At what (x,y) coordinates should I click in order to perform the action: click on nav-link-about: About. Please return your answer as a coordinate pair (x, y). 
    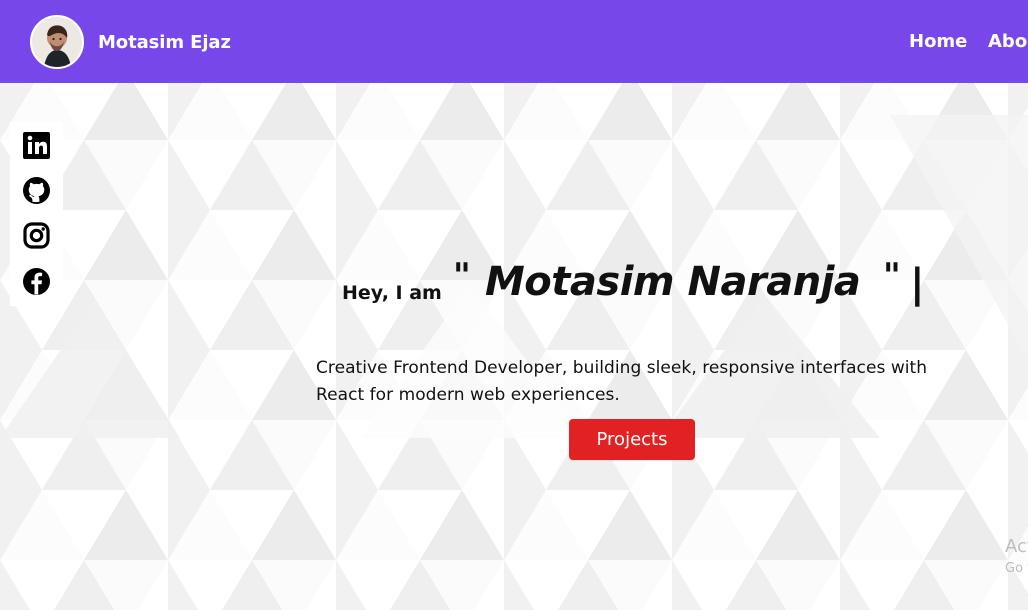
    Looking at the image, I should click on (1008, 42).